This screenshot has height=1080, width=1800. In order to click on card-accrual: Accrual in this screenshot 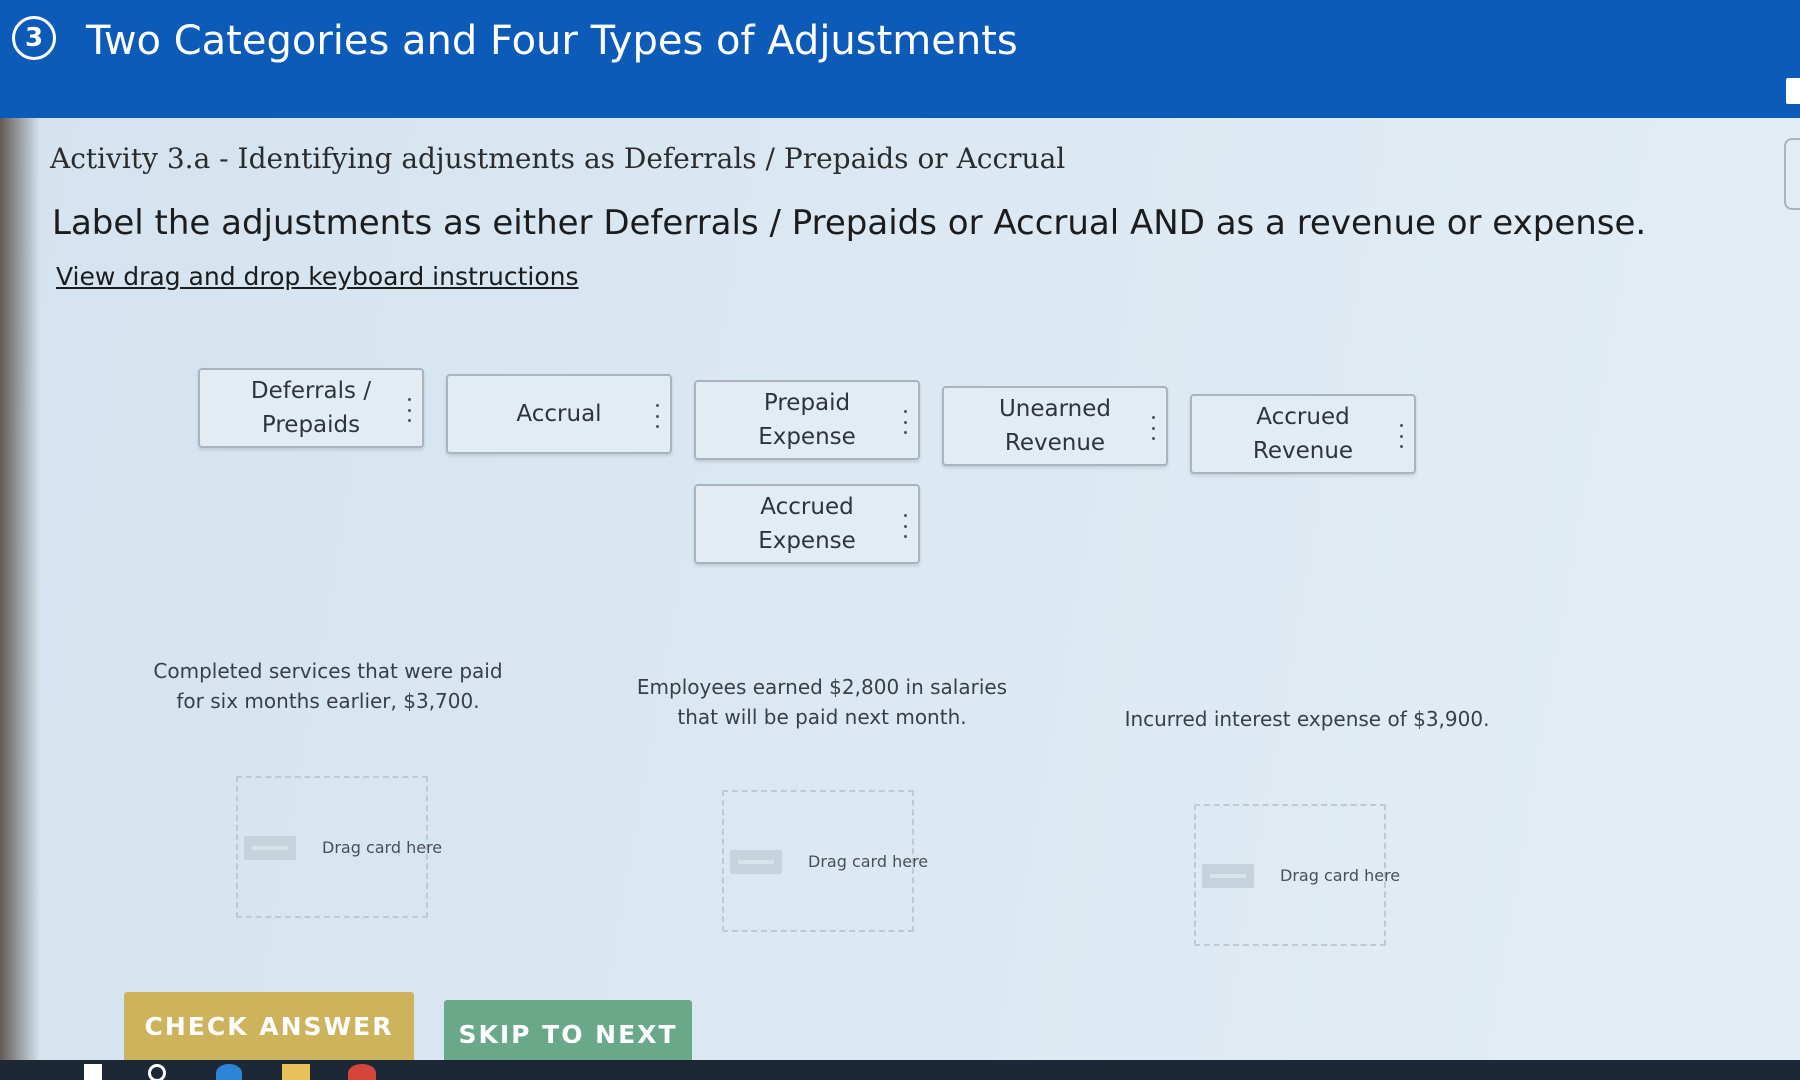, I will do `click(559, 414)`.